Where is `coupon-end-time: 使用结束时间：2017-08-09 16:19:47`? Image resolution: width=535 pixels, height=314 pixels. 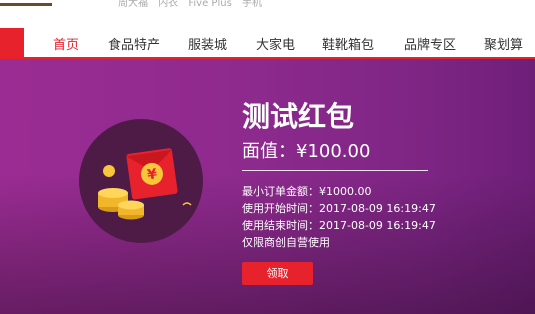 coupon-end-time: 使用结束时间：2017-08-09 16:19:47 is located at coordinates (339, 225).